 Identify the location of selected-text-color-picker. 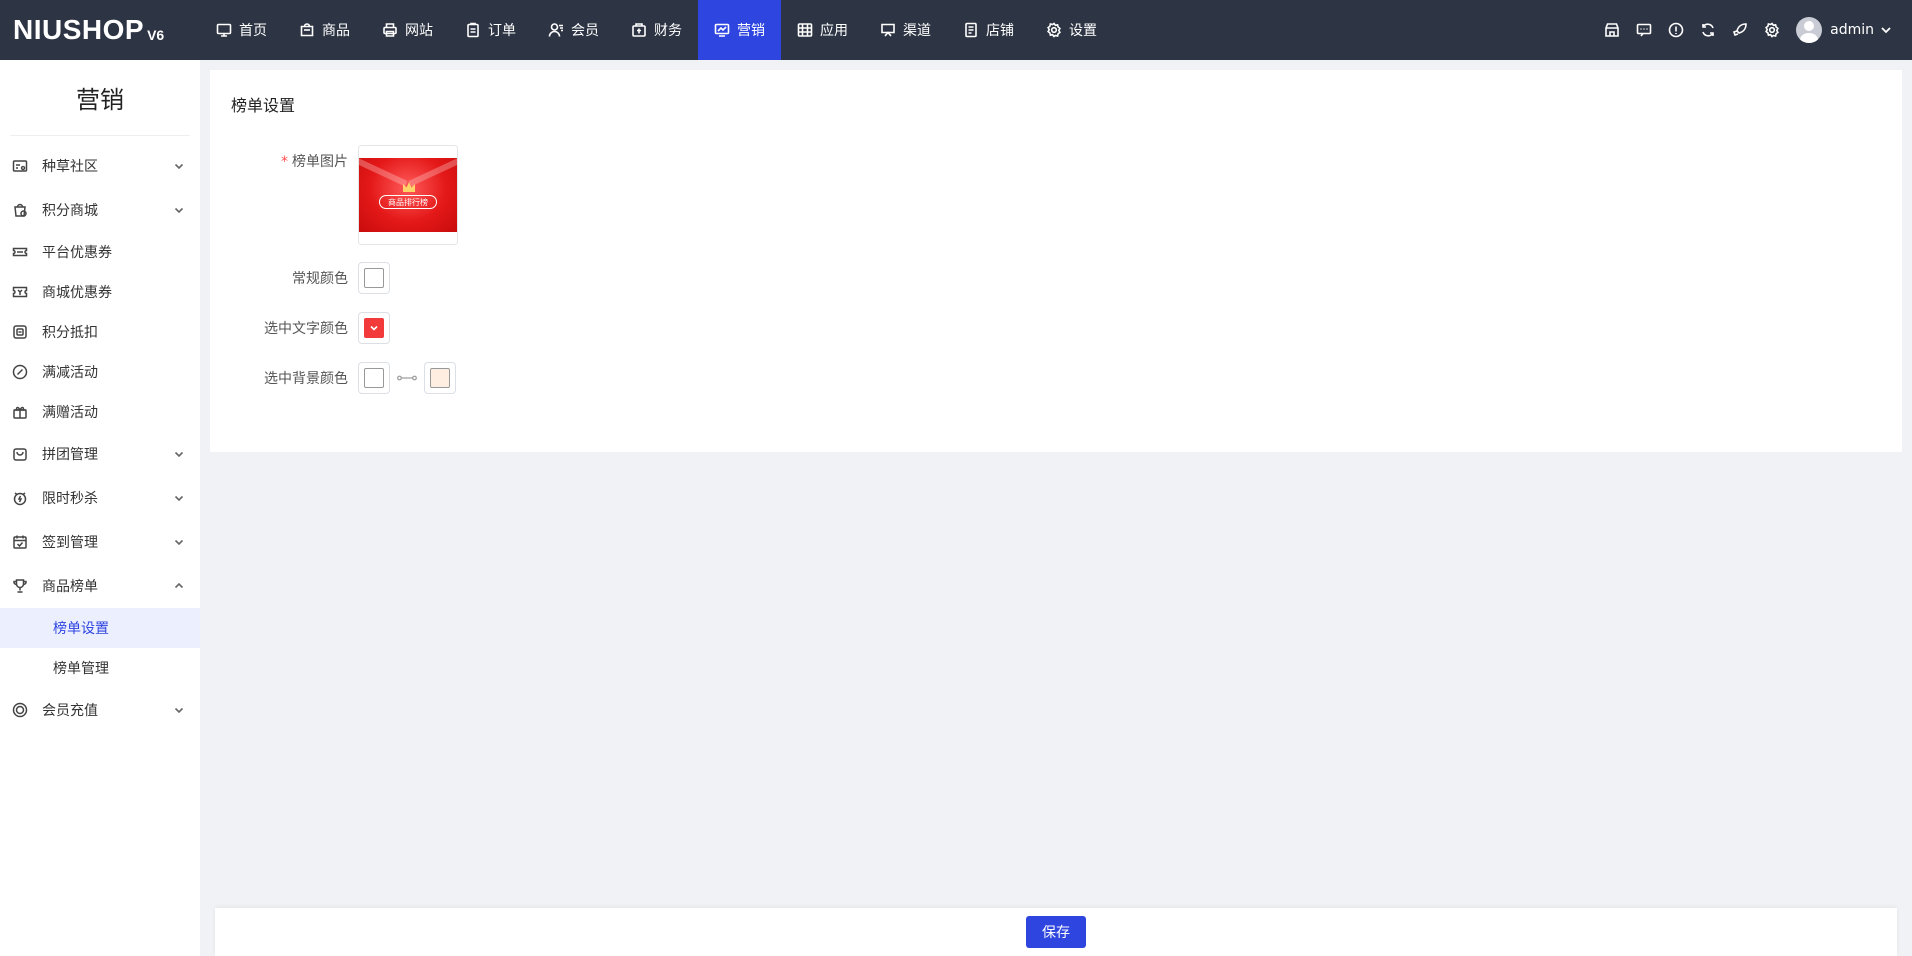
(374, 328).